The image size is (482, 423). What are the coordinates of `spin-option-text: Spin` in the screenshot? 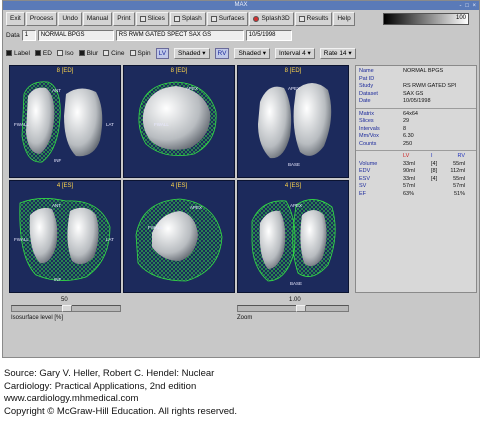 It's located at (144, 53).